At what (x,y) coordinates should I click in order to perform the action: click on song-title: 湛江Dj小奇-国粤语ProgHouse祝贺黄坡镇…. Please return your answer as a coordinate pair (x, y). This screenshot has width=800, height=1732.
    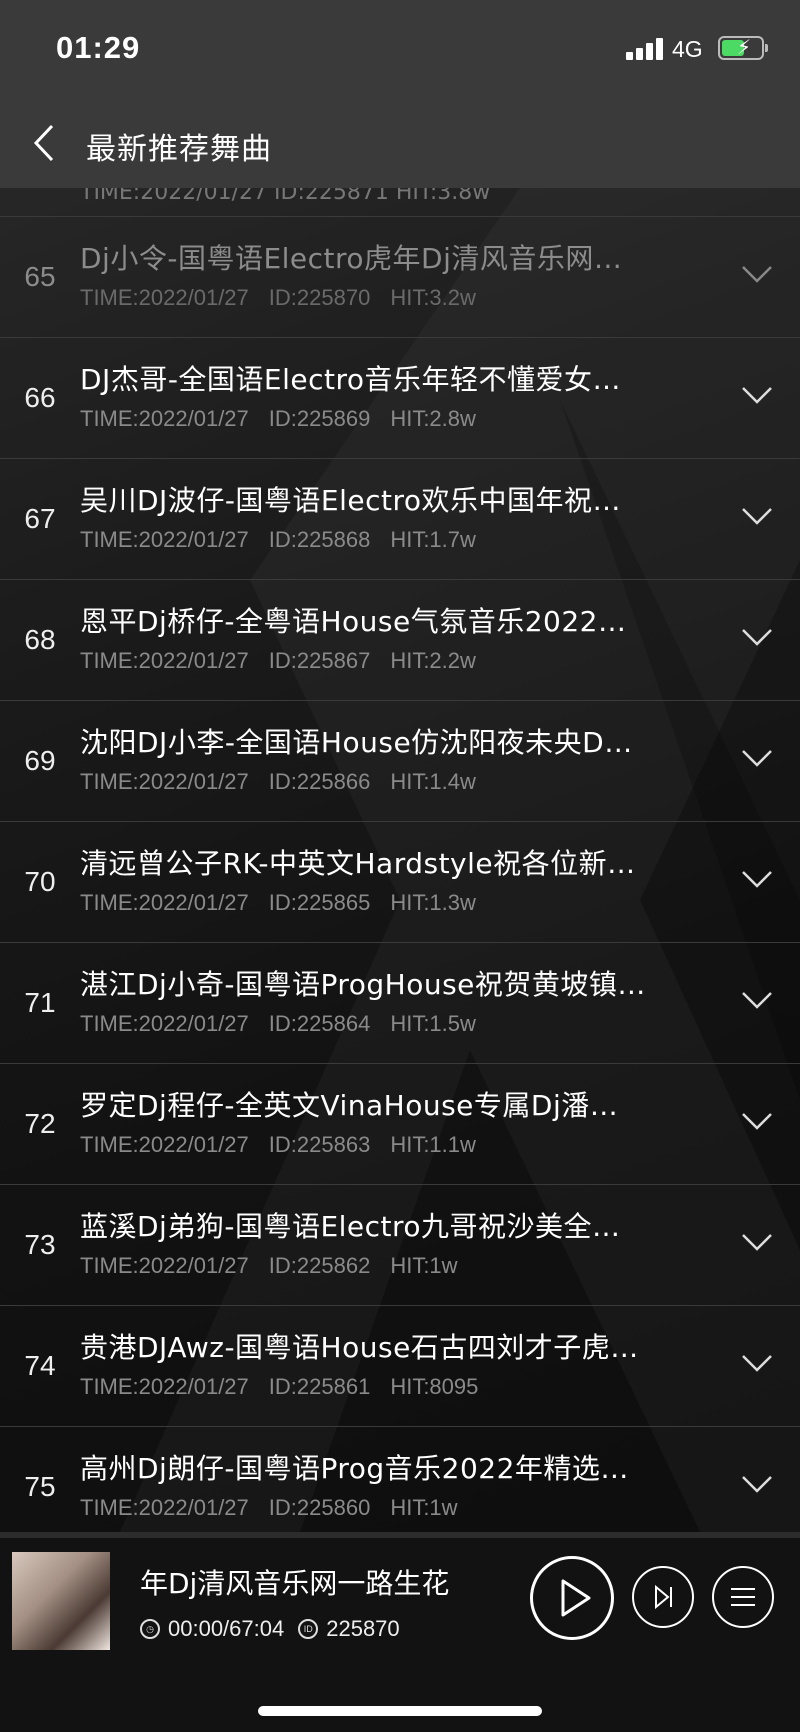
    Looking at the image, I should click on (390, 983).